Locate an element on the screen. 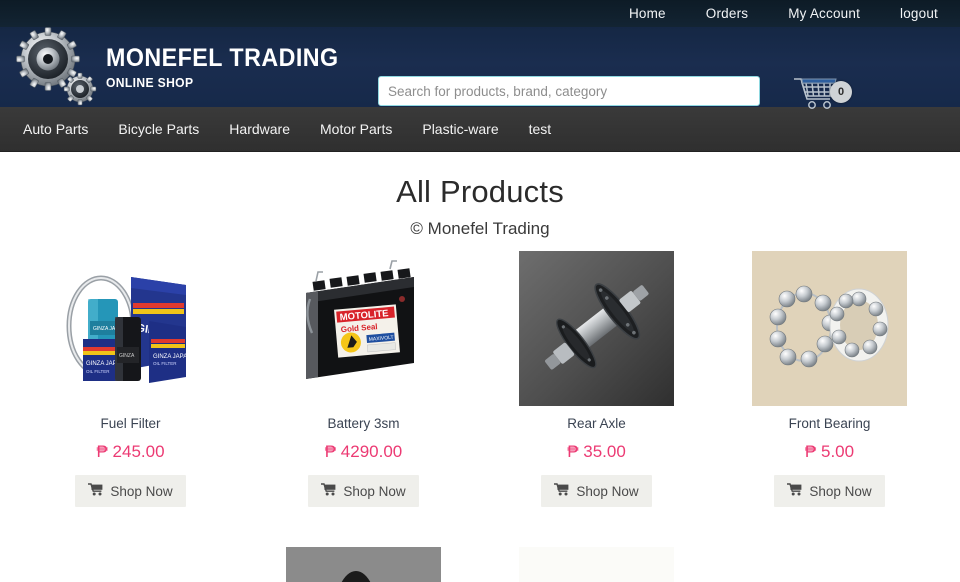 The width and height of the screenshot is (960, 582). product-name: Rear Axle is located at coordinates (596, 423).